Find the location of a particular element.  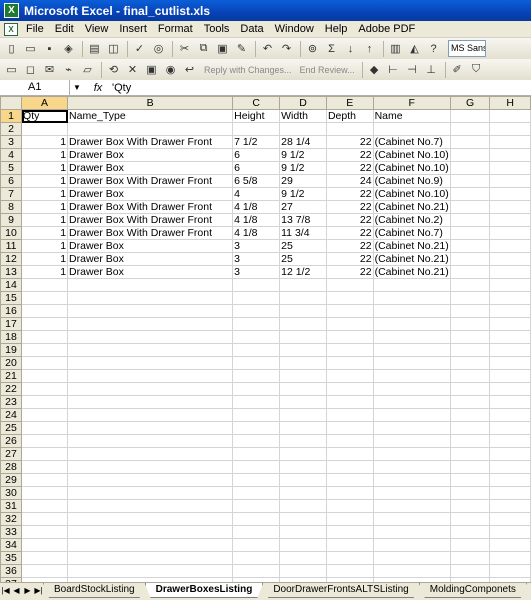

cell: (Cabinet No.21) is located at coordinates (411, 272).